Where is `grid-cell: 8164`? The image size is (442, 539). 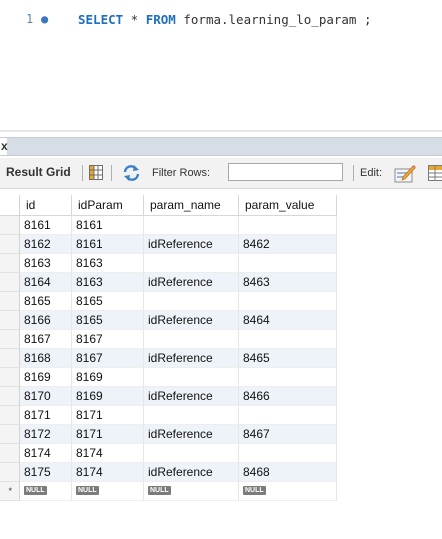
grid-cell: 8164 is located at coordinates (46, 282).